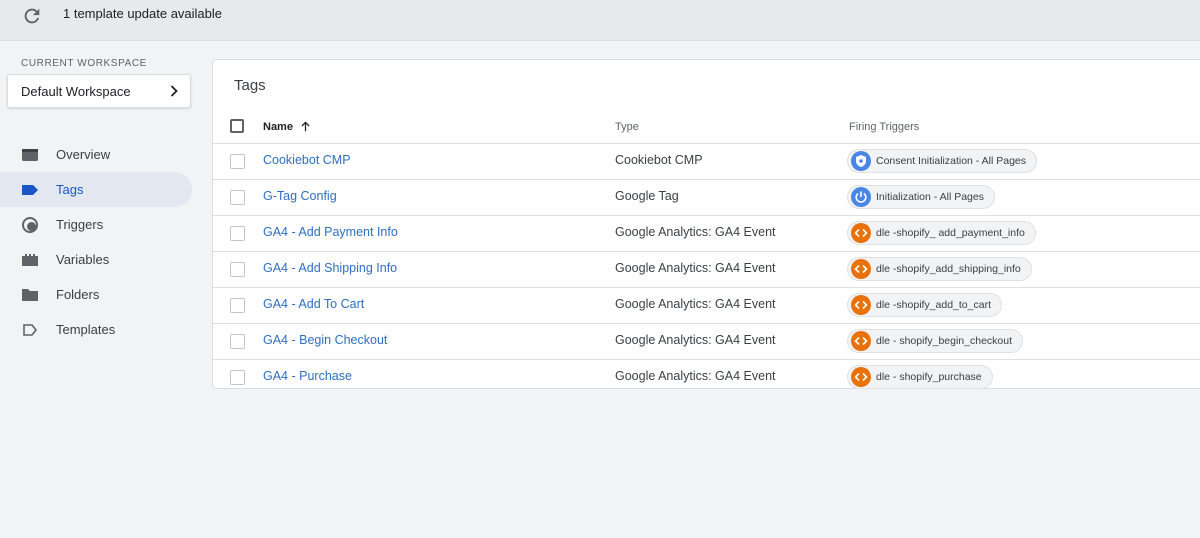 The height and width of the screenshot is (538, 1200). Describe the element at coordinates (30, 190) in the screenshot. I see `tag-icon` at that location.